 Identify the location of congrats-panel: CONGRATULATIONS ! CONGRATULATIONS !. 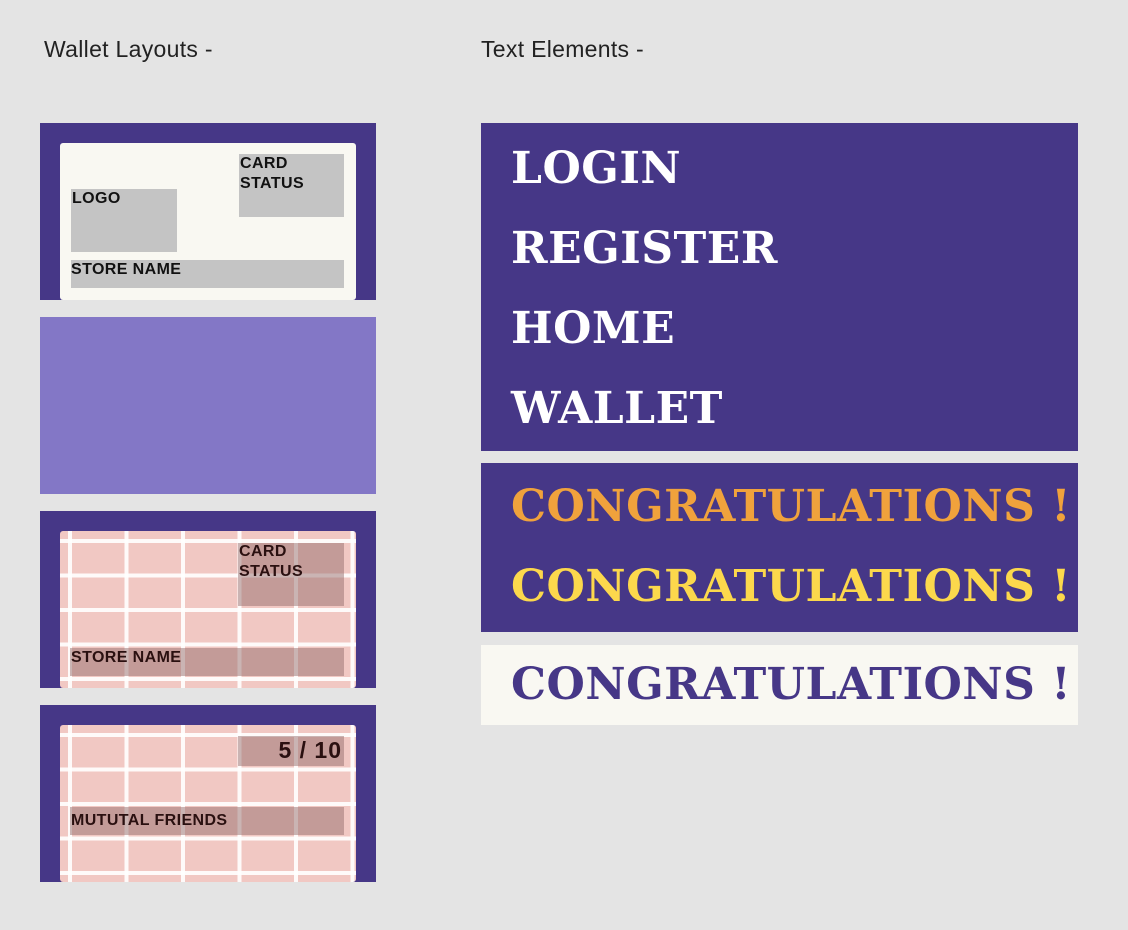
(779, 547).